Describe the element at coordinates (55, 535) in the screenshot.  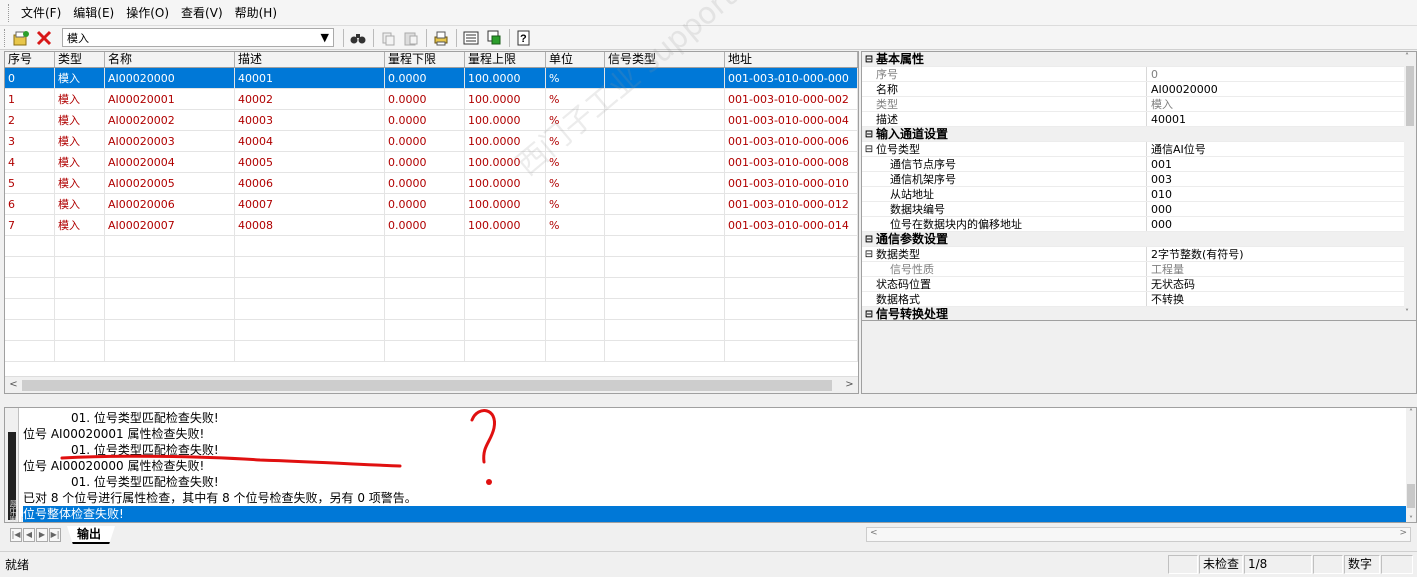
I see `tab-last-icon: ▶|` at that location.